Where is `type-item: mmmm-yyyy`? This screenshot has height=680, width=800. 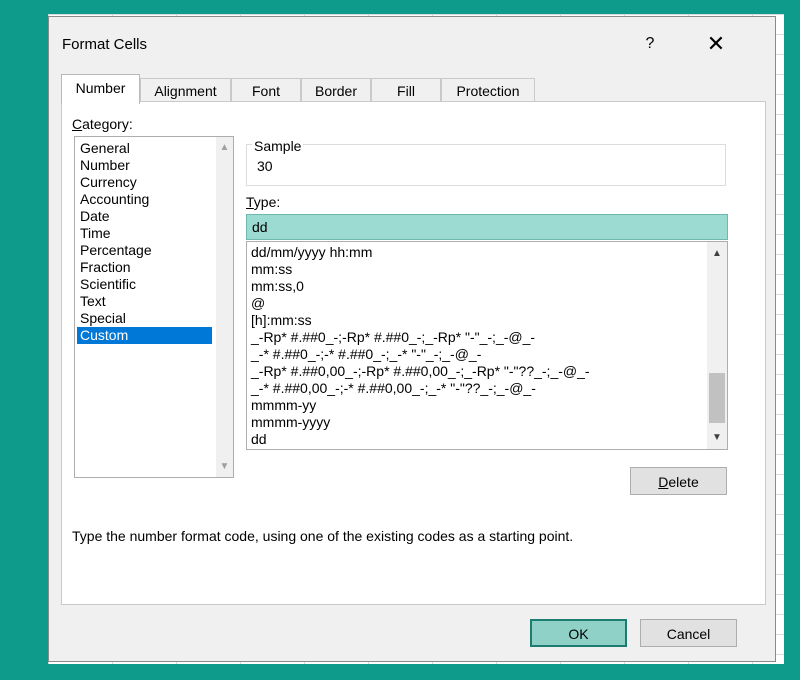 type-item: mmmm-yyyy is located at coordinates (290, 422).